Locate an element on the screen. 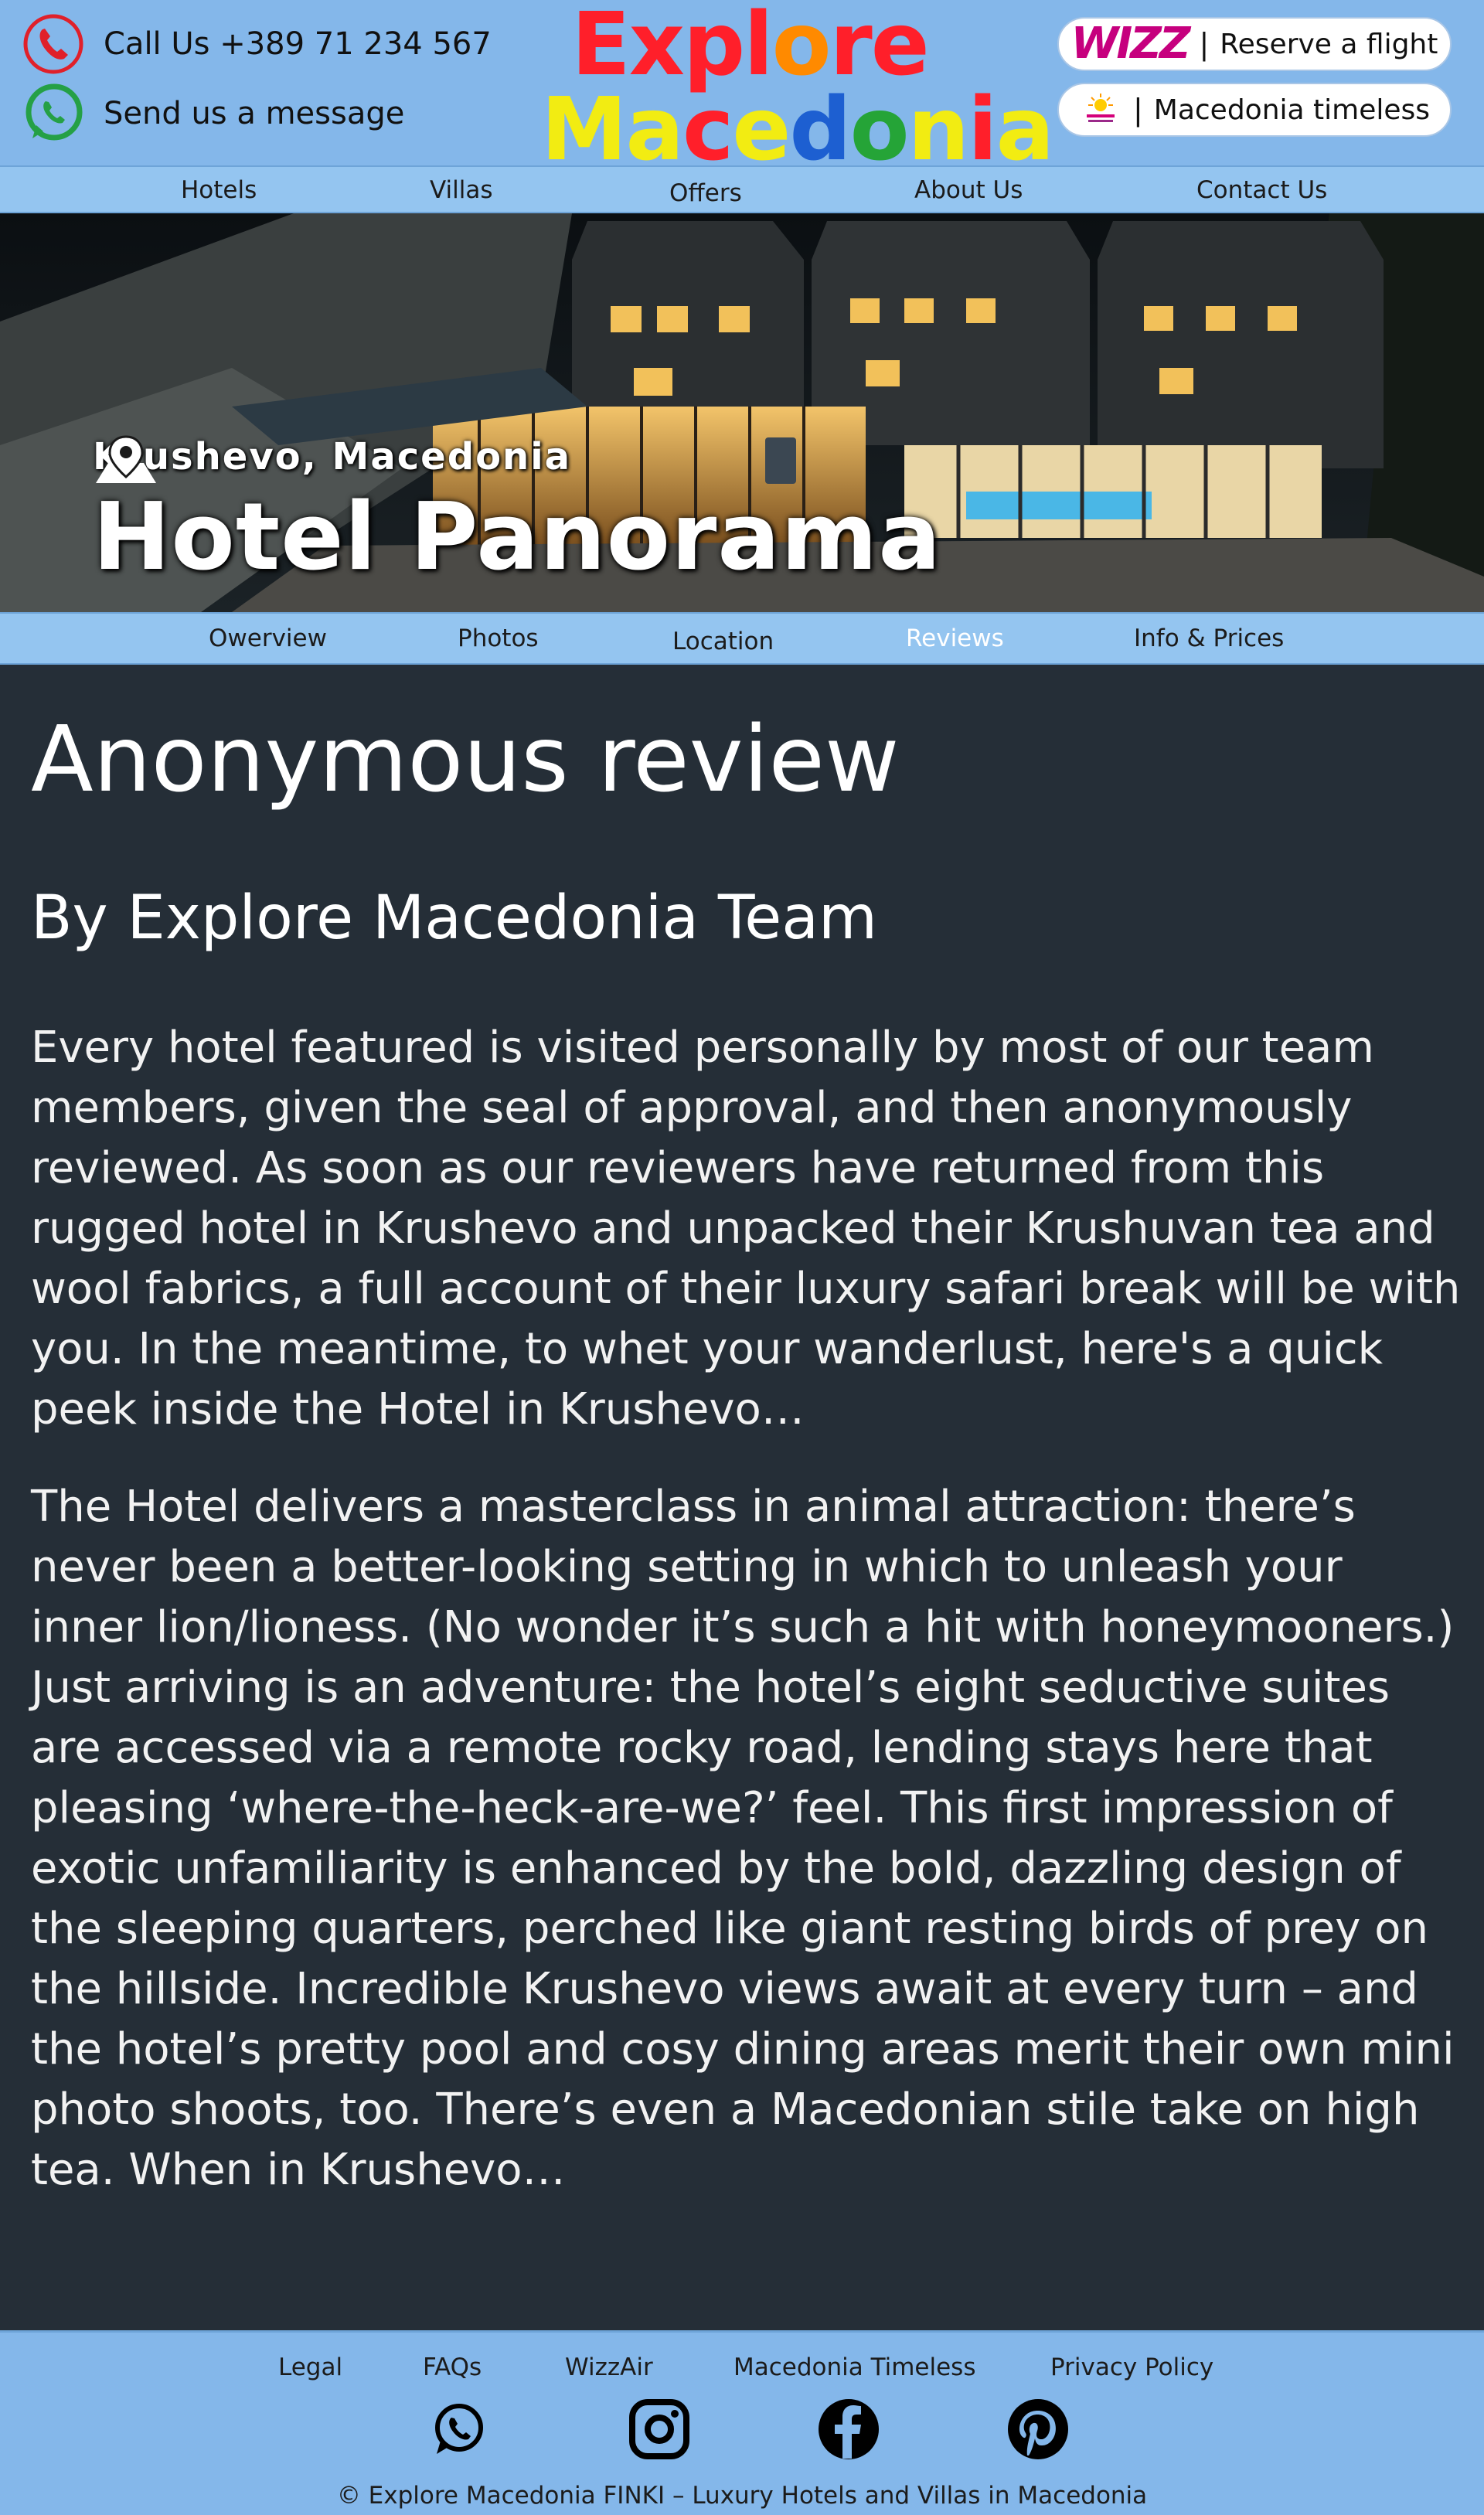 The image size is (1484, 2515). footer-link-legal: Legal is located at coordinates (310, 2367).